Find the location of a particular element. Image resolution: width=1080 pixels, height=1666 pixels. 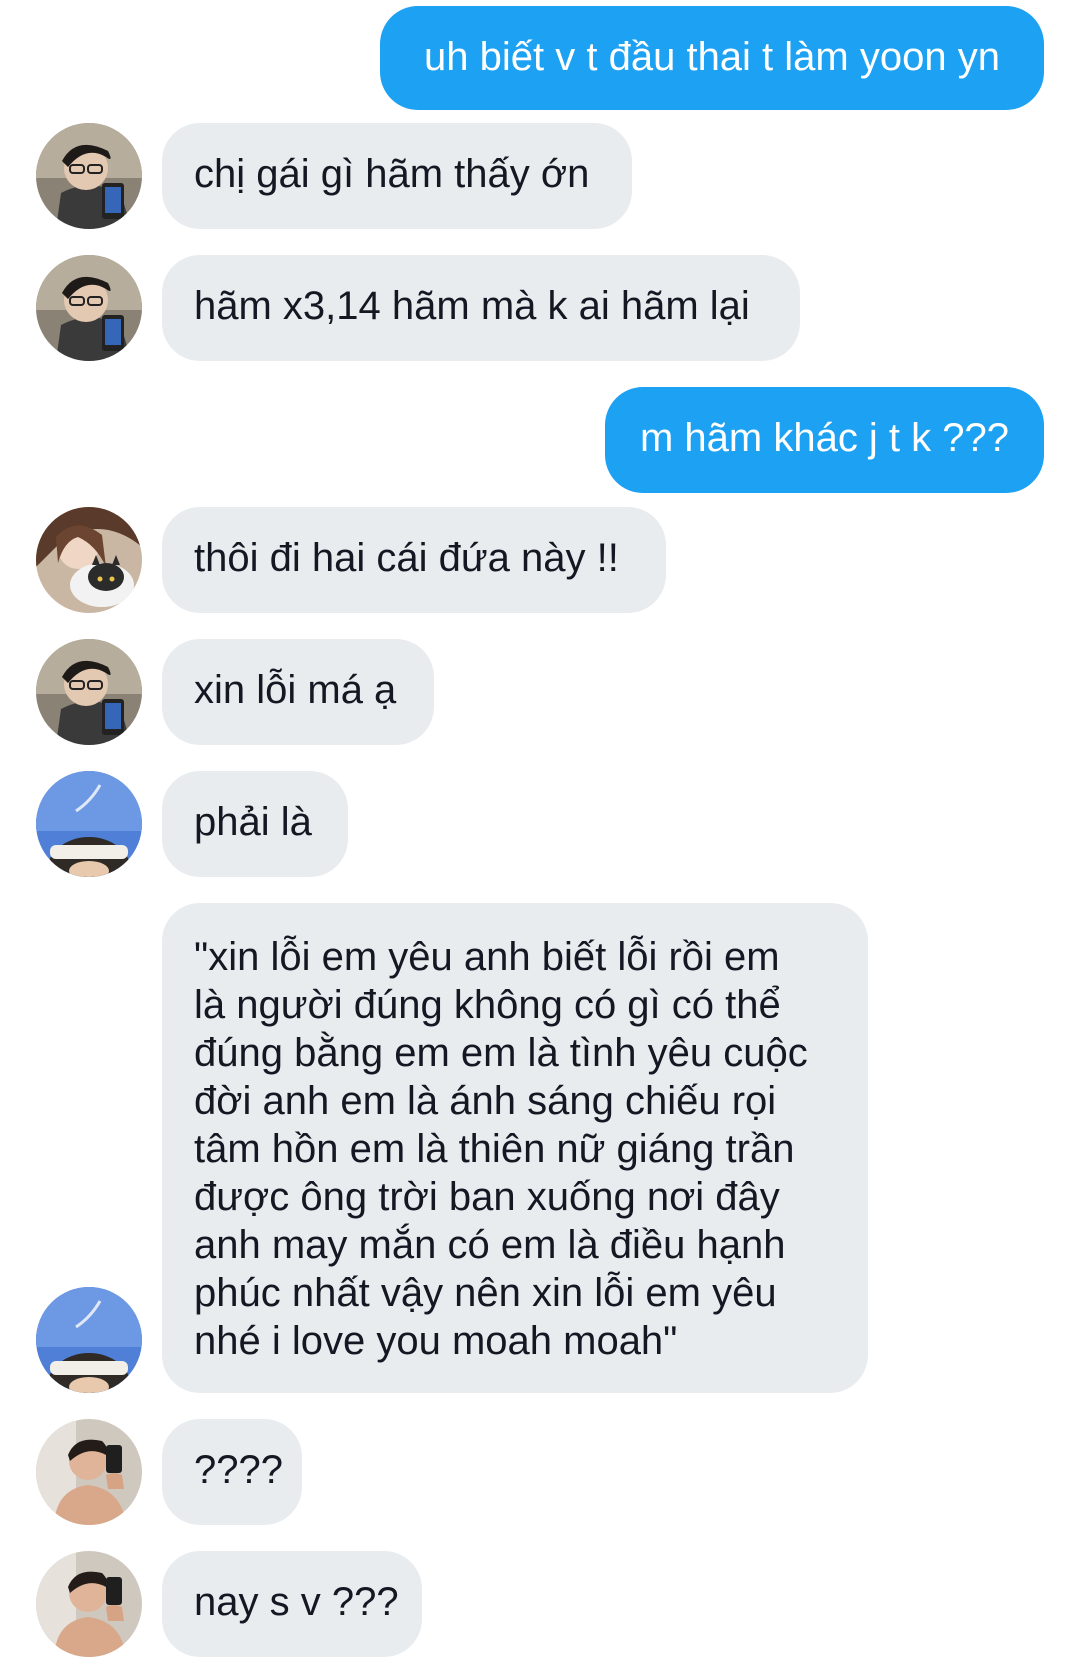

message-line: "xin lỗi em yêu anh biết lỗi rồi em is located at coordinates (487, 957).